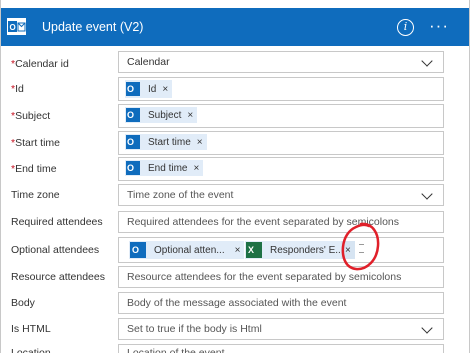 This screenshot has height=353, width=474. What do you see at coordinates (57, 222) in the screenshot?
I see `required-attendees-label: Required attendees` at bounding box center [57, 222].